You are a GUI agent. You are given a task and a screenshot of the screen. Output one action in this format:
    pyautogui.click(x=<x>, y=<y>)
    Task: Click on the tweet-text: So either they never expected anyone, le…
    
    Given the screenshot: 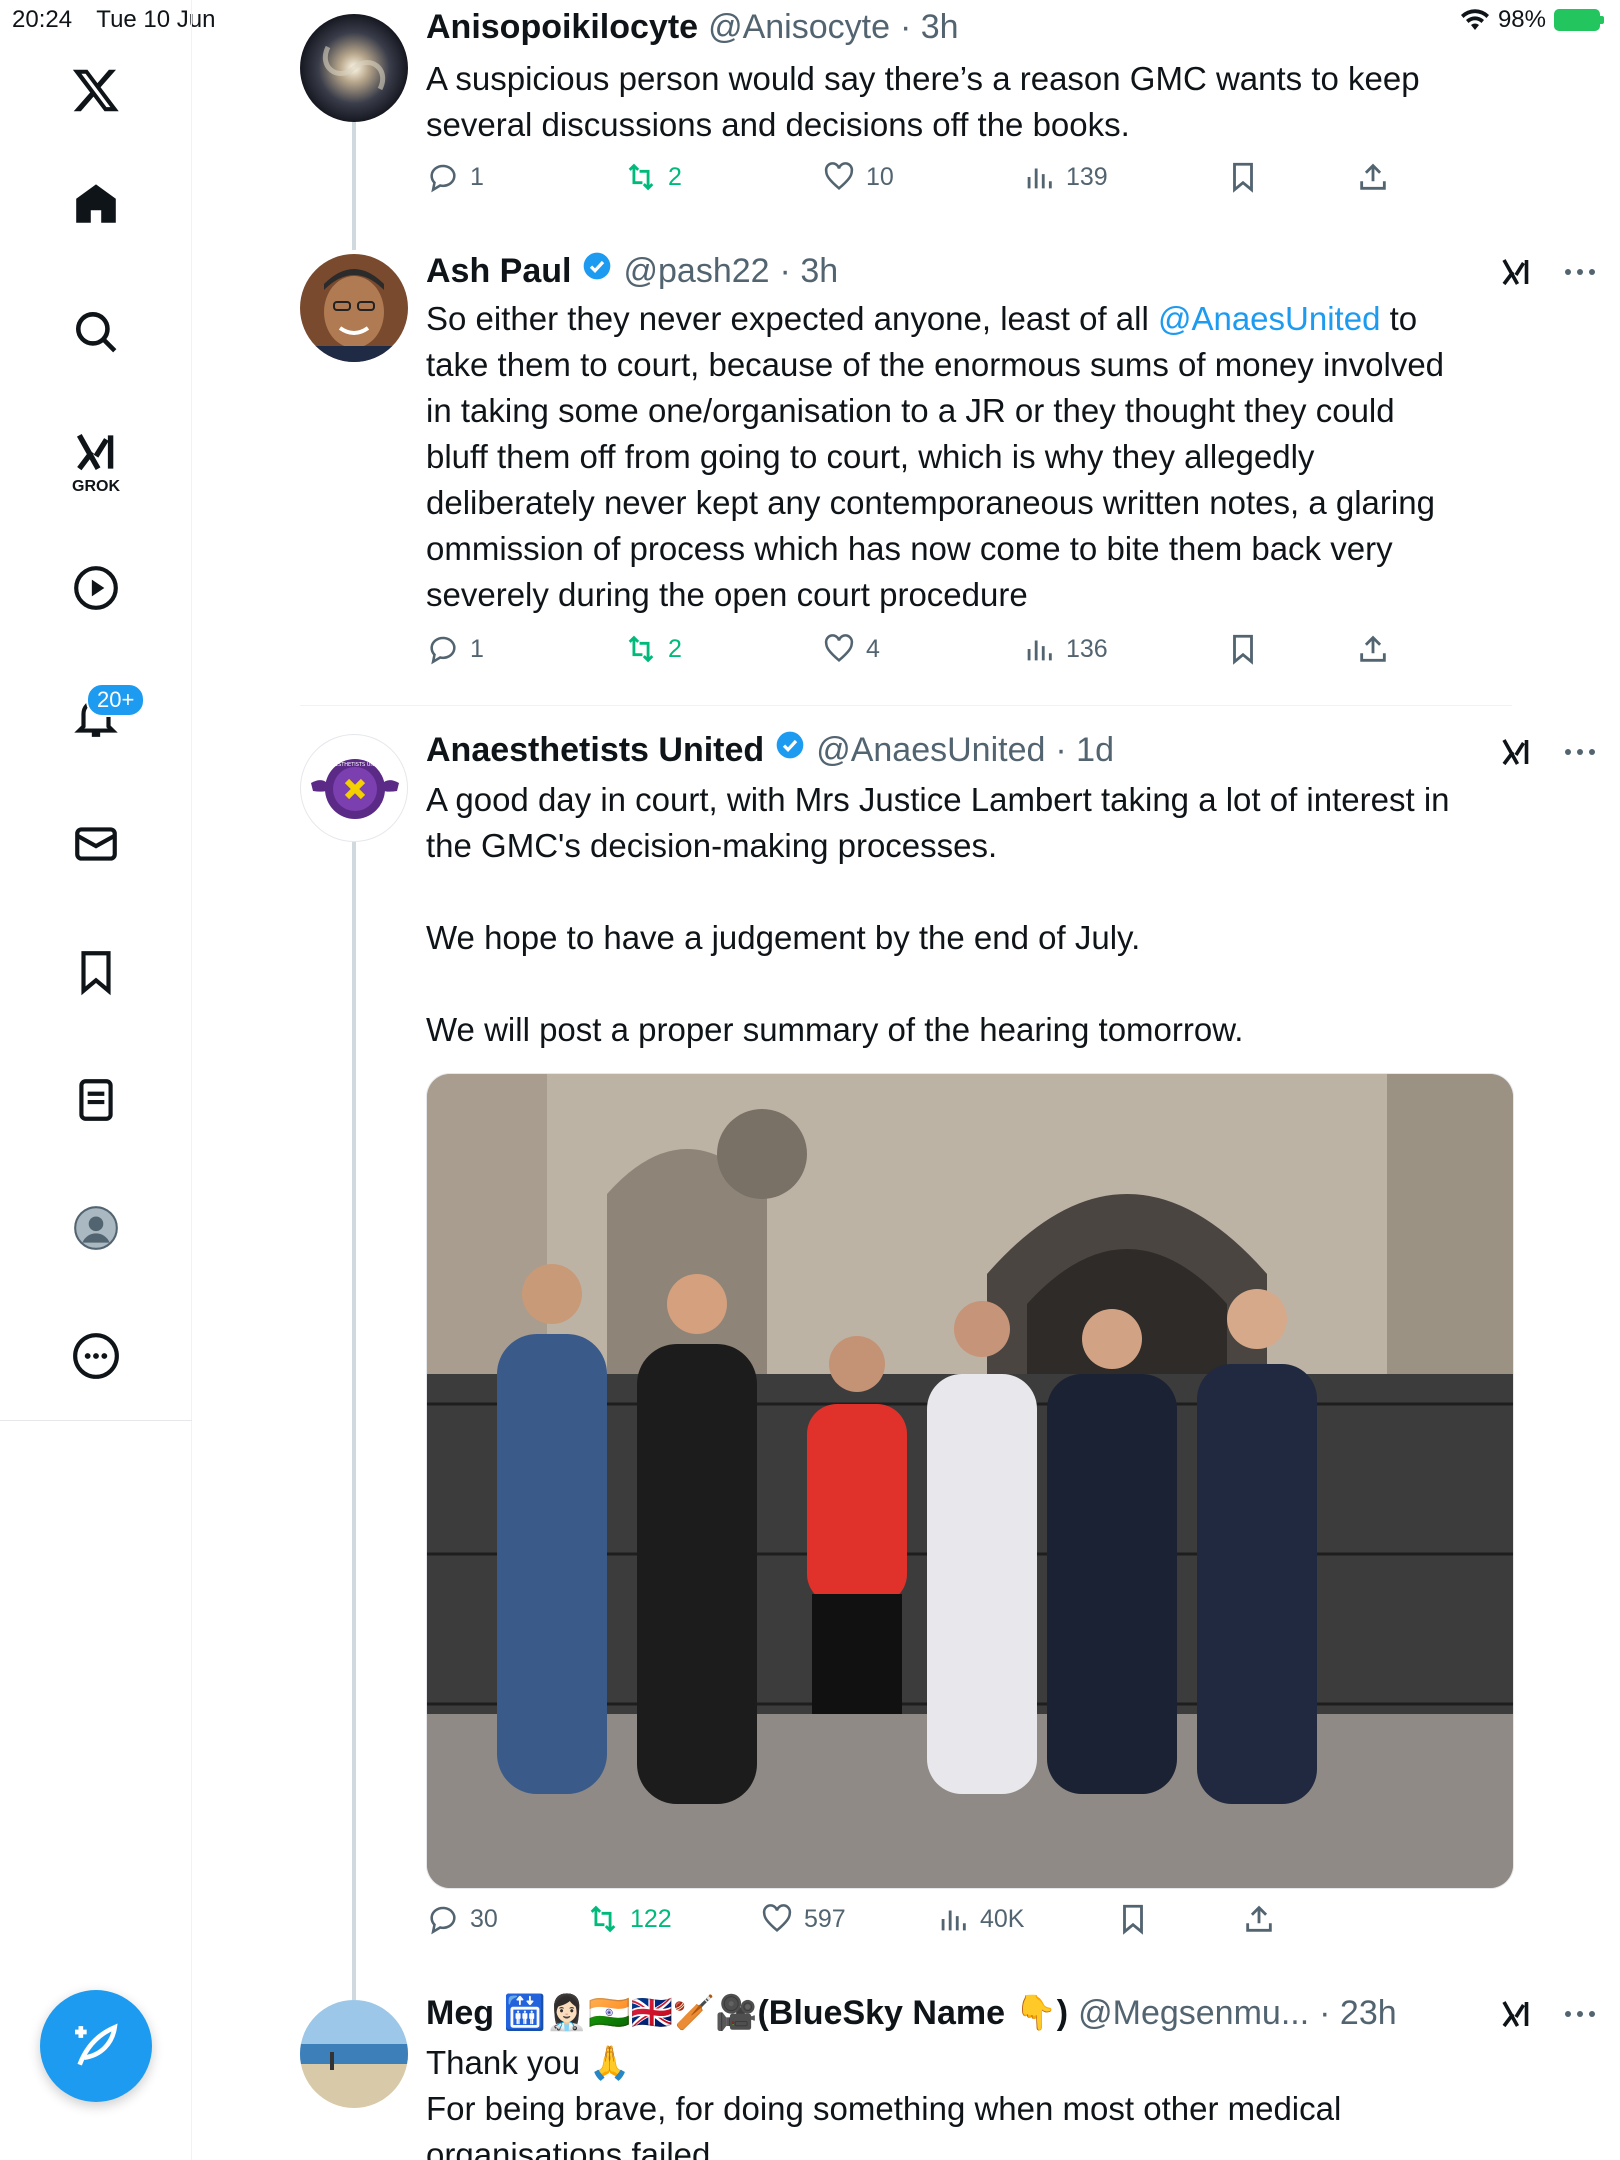 What is the action you would take?
    pyautogui.click(x=976, y=457)
    